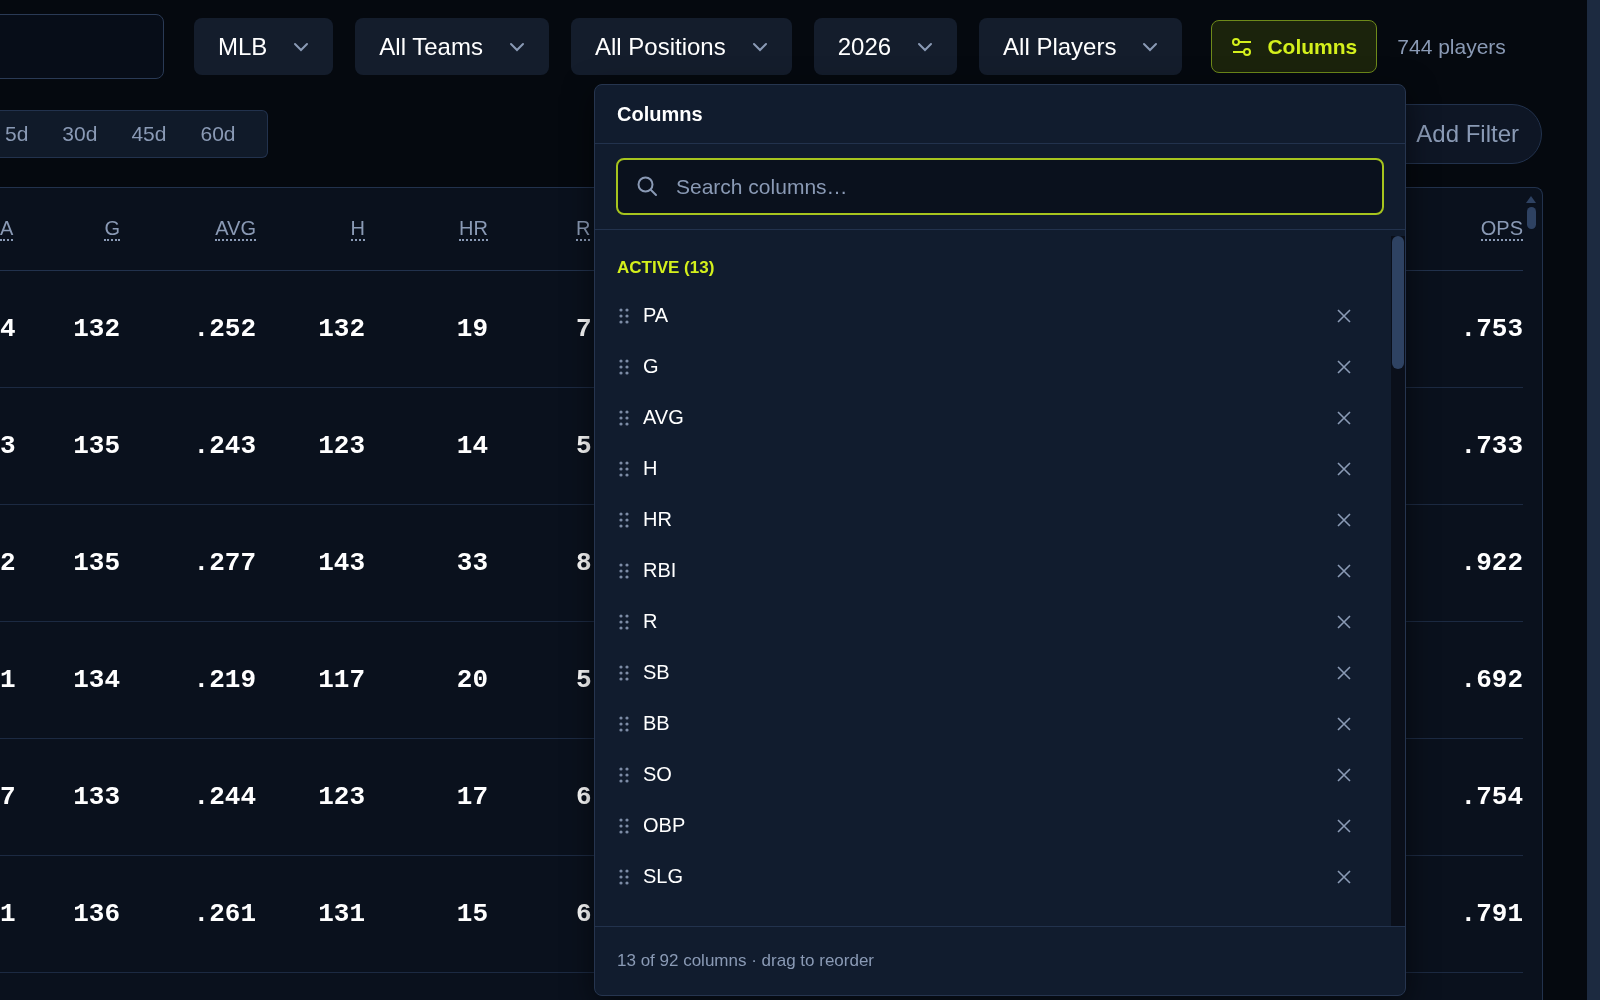 The height and width of the screenshot is (1000, 1600). Describe the element at coordinates (1081, 46) in the screenshot. I see `filter-dropdown: All Players` at that location.